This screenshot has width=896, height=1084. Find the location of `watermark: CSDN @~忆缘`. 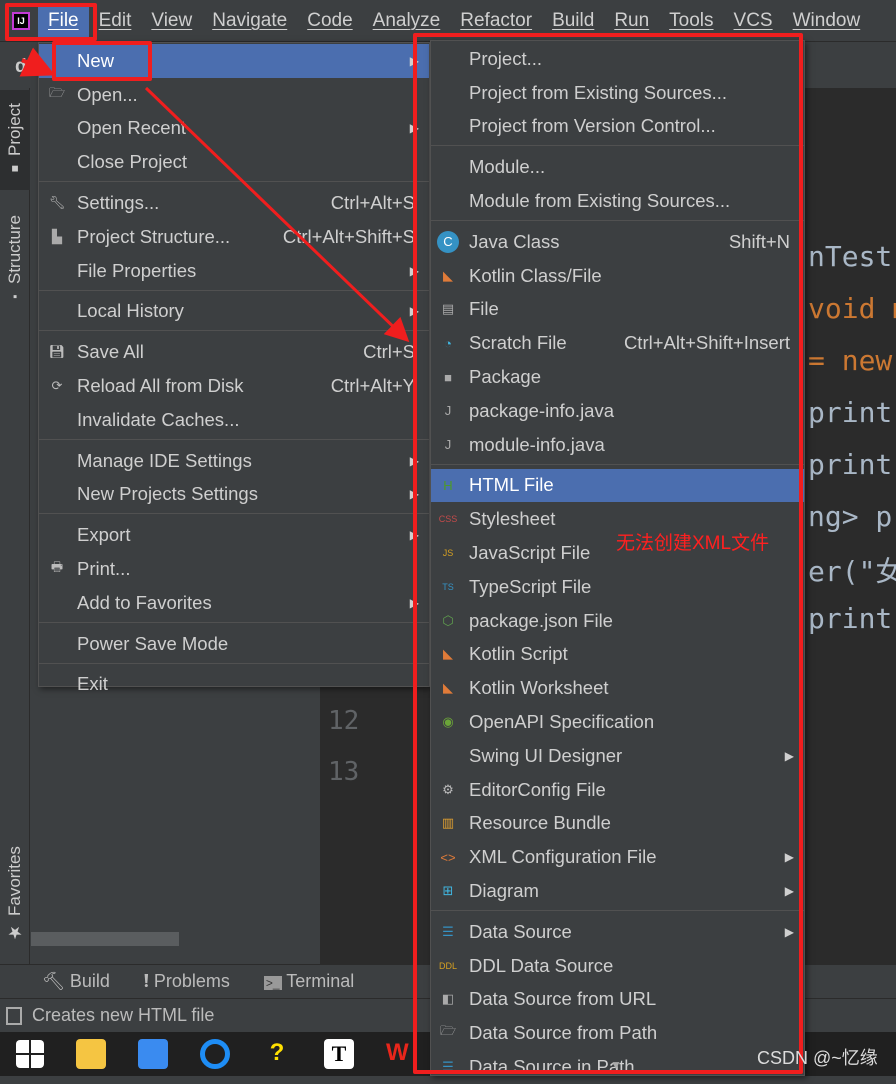

watermark: CSDN @~忆缘 is located at coordinates (817, 1058).